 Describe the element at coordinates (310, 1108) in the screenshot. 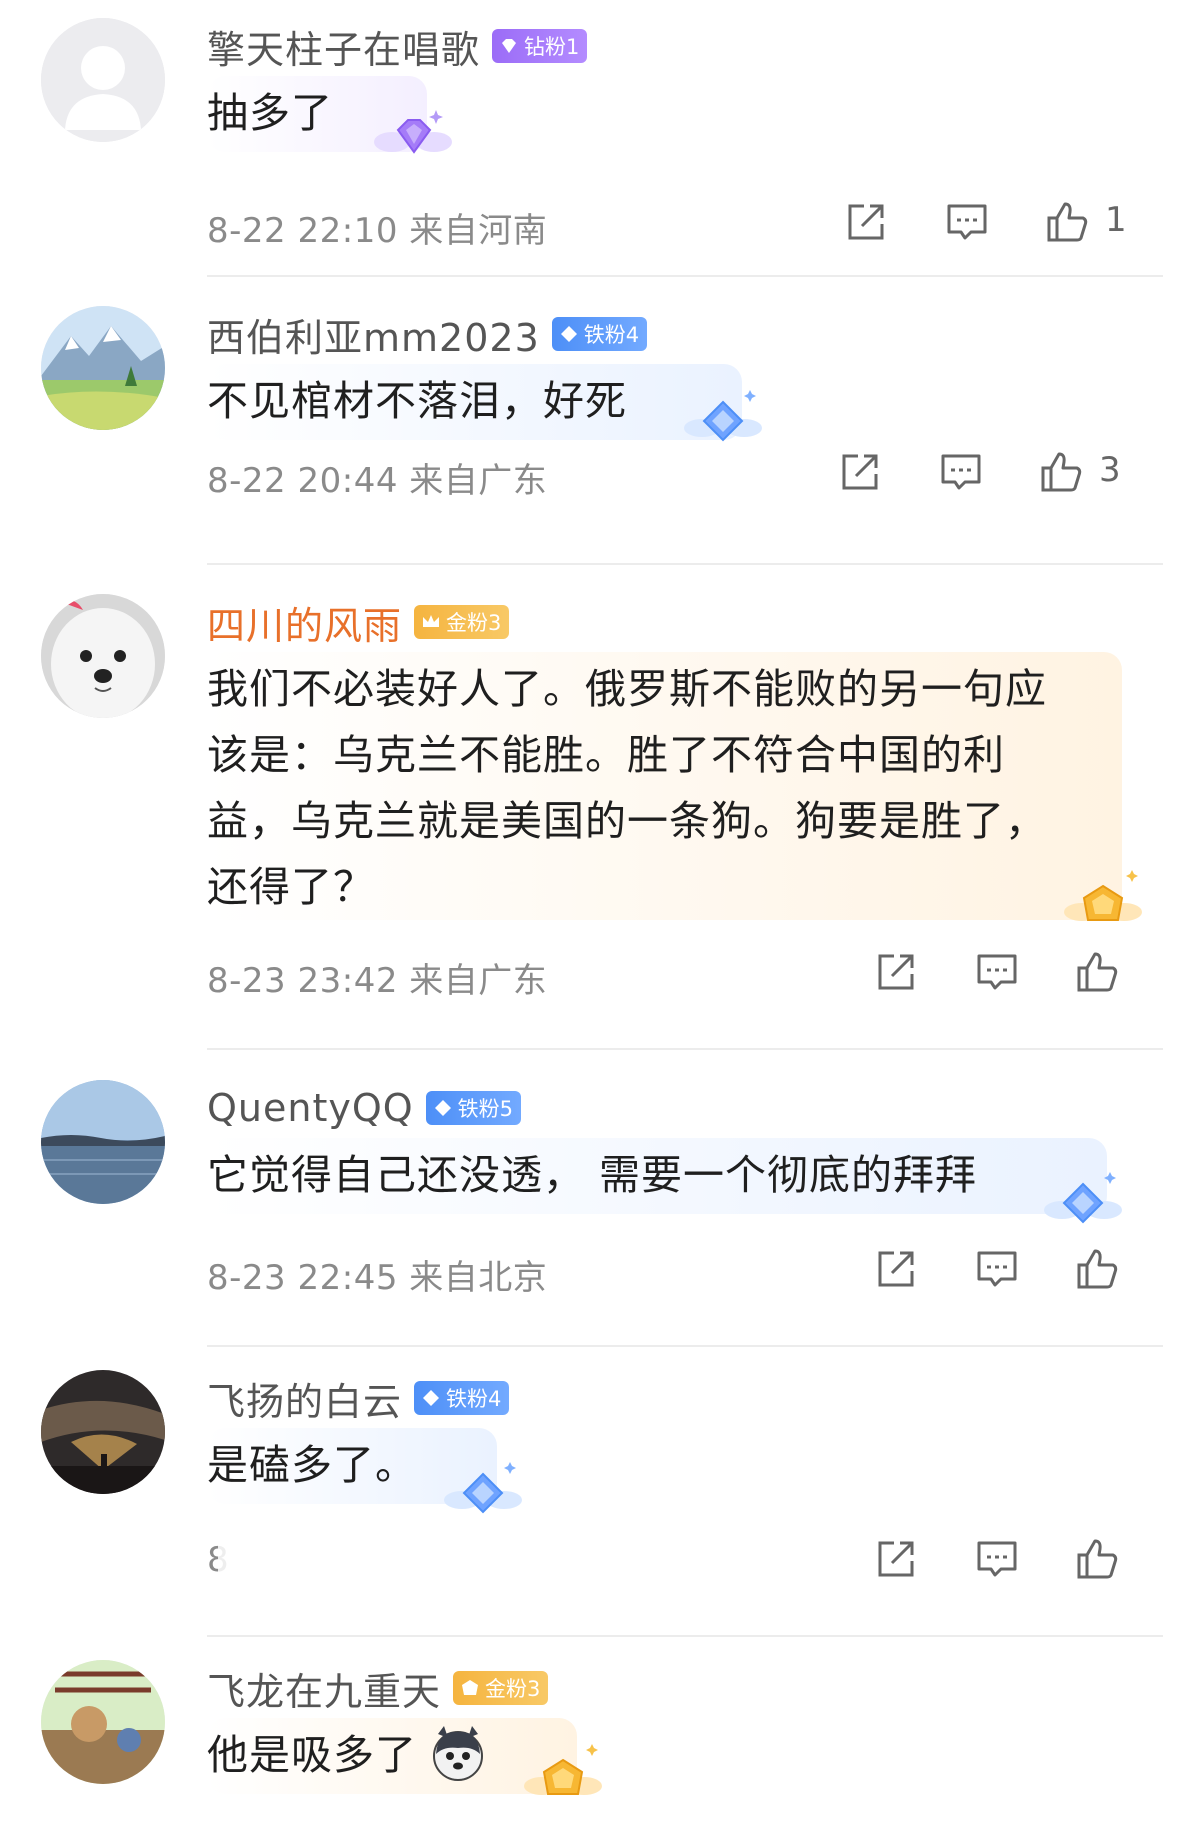

I see `username: QuentyQQ` at that location.